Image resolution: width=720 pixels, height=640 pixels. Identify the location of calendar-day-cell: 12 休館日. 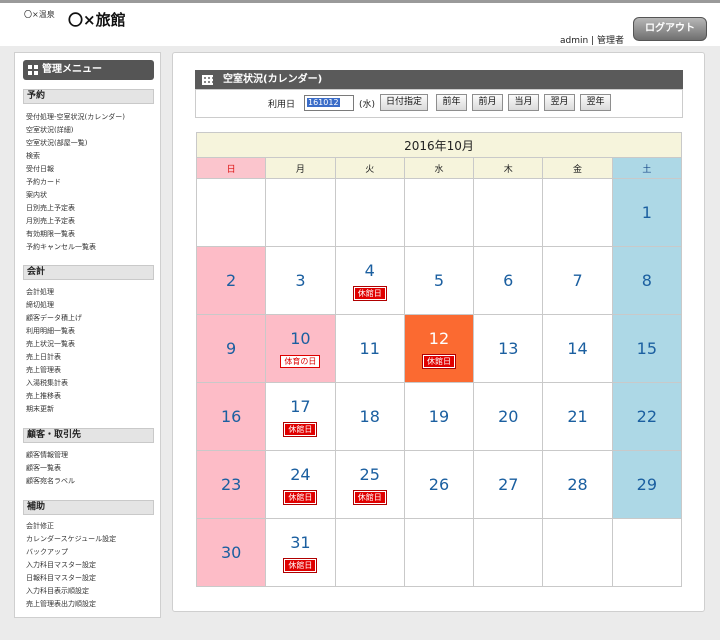
(439, 348).